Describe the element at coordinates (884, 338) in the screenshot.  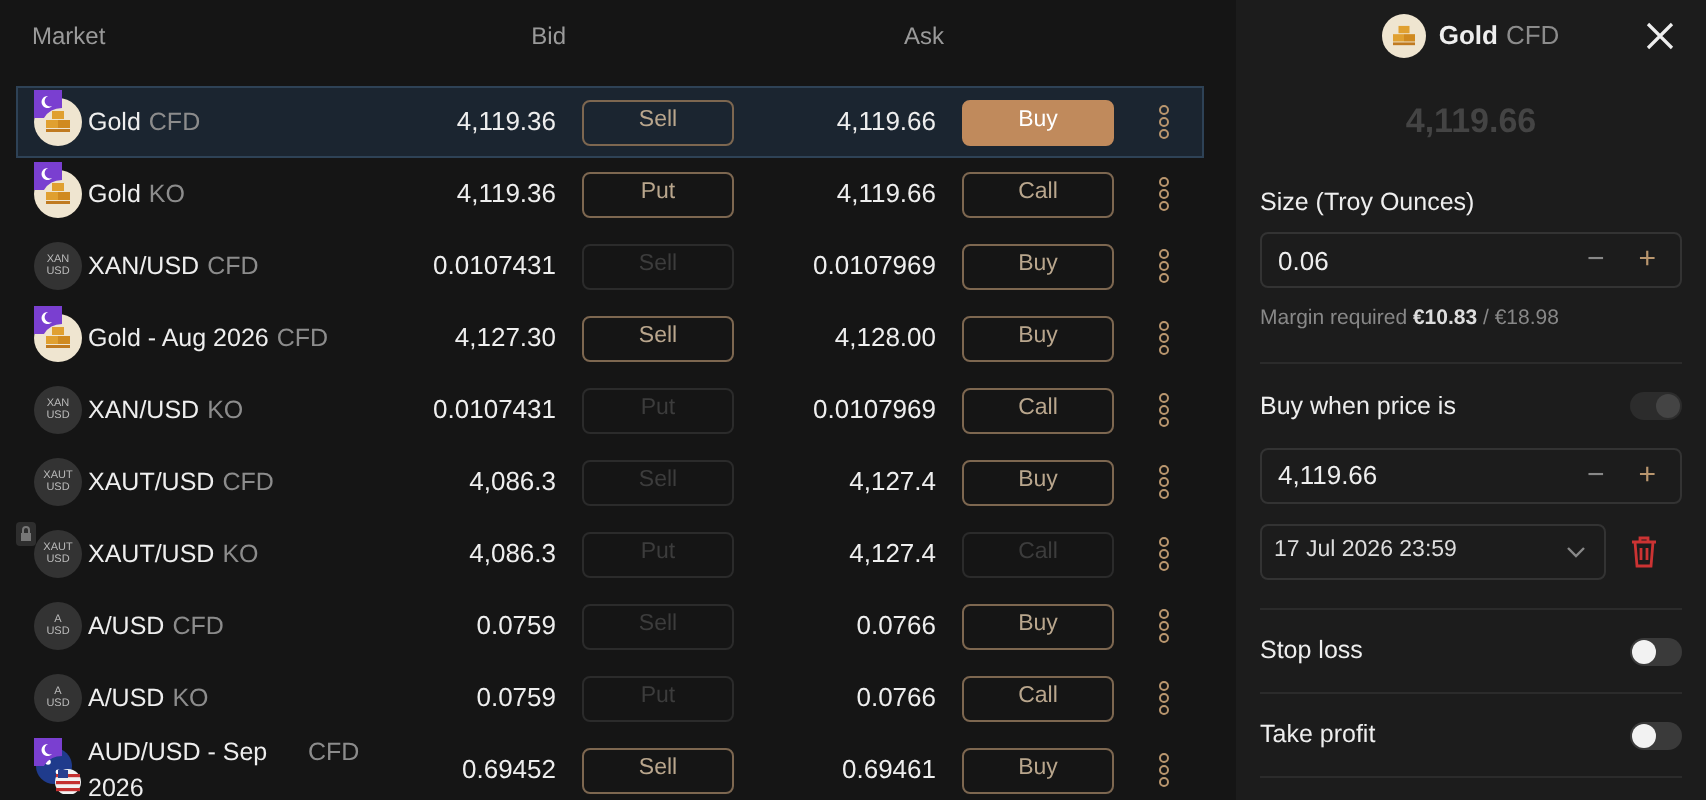
I see `ask-price: 4,128.00` at that location.